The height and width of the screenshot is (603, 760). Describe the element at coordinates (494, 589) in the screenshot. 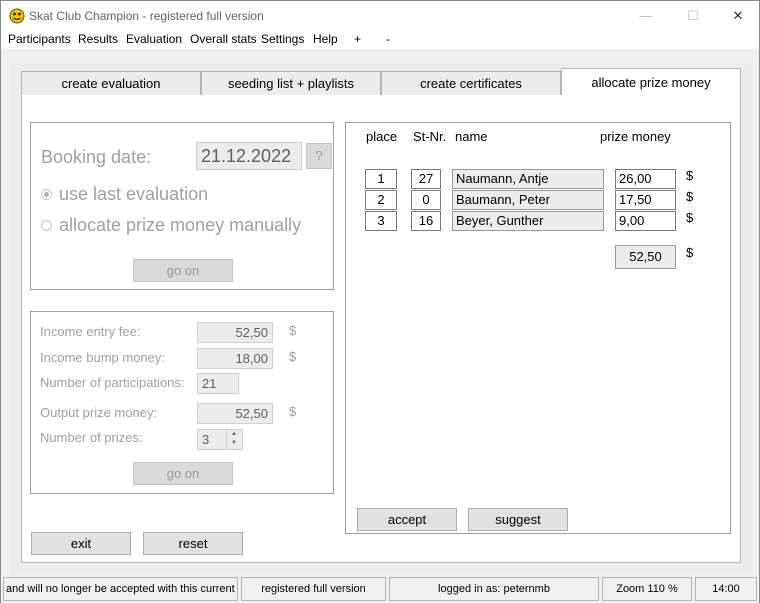

I see `status-user: logged in as: peternmb` at that location.